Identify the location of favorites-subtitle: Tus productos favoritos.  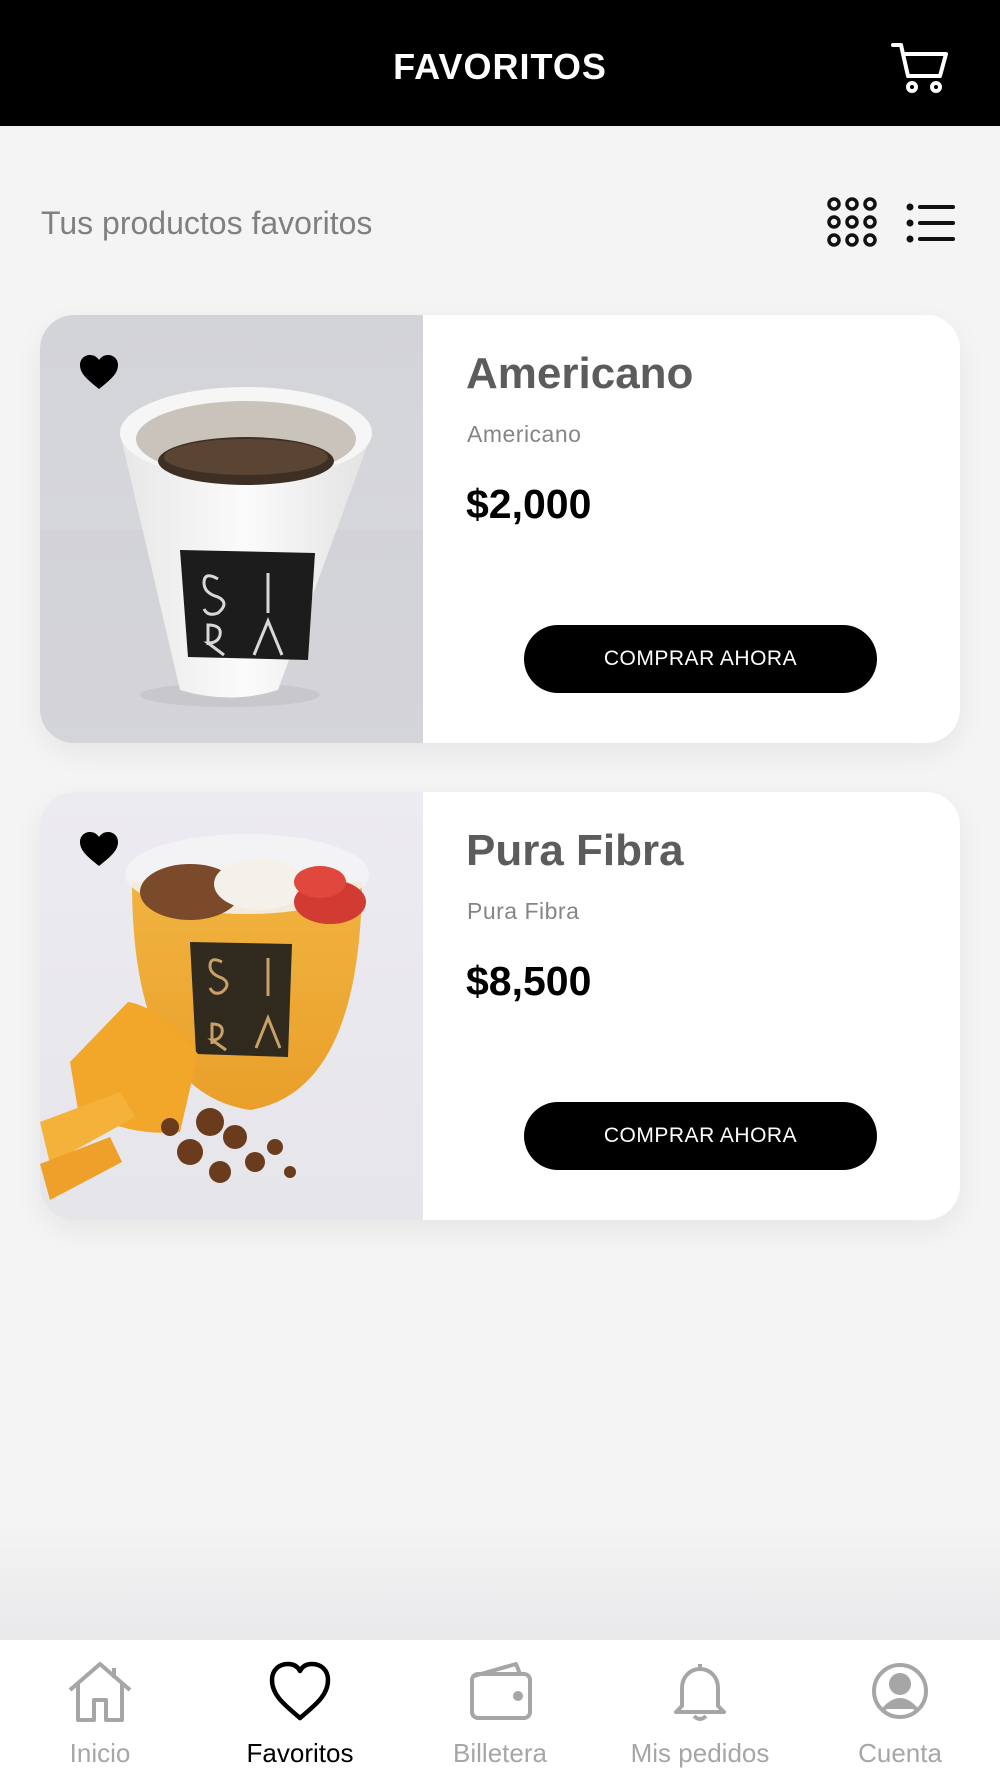
(207, 223).